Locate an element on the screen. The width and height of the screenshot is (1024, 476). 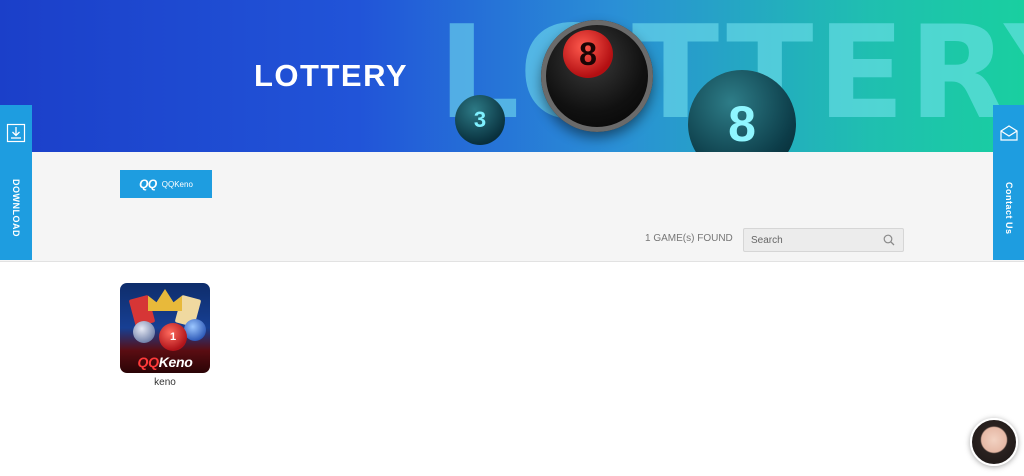
contact-label: Contact Us is located at coordinates (1009, 208).